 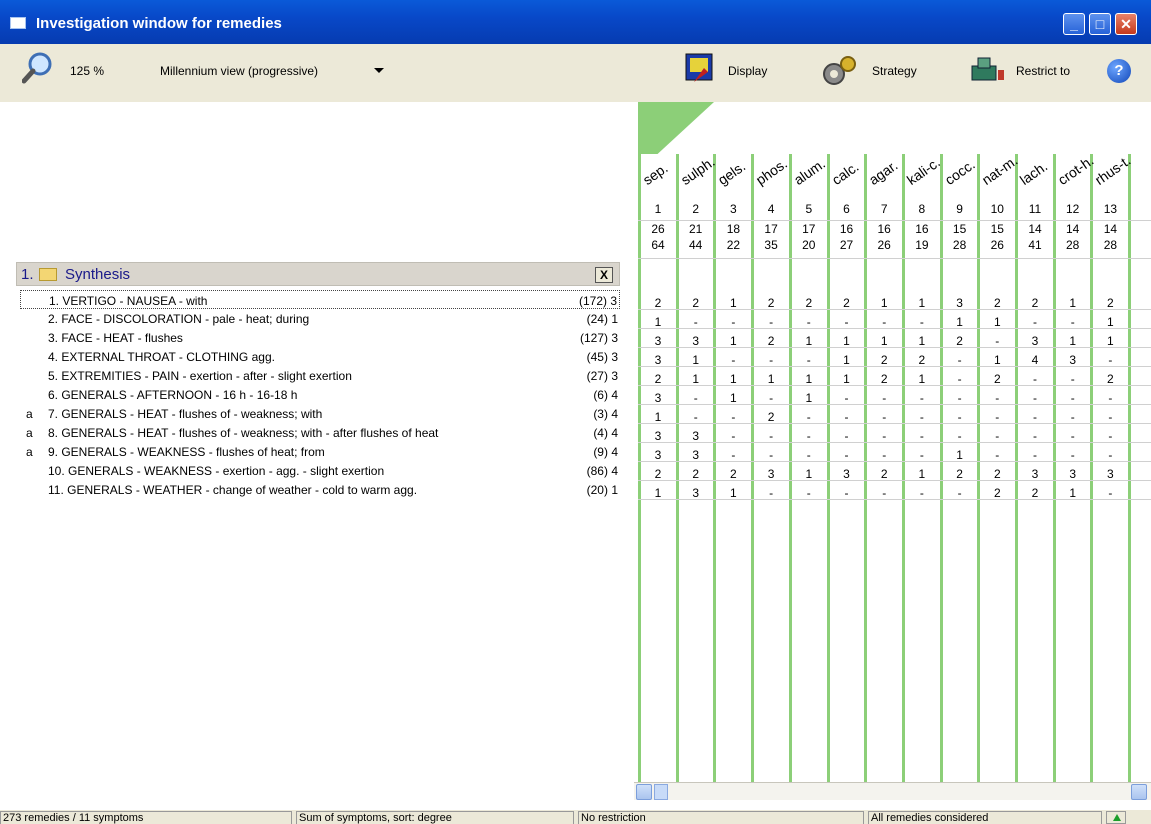 What do you see at coordinates (923, 171) in the screenshot?
I see `remedy-name: kali-c.` at bounding box center [923, 171].